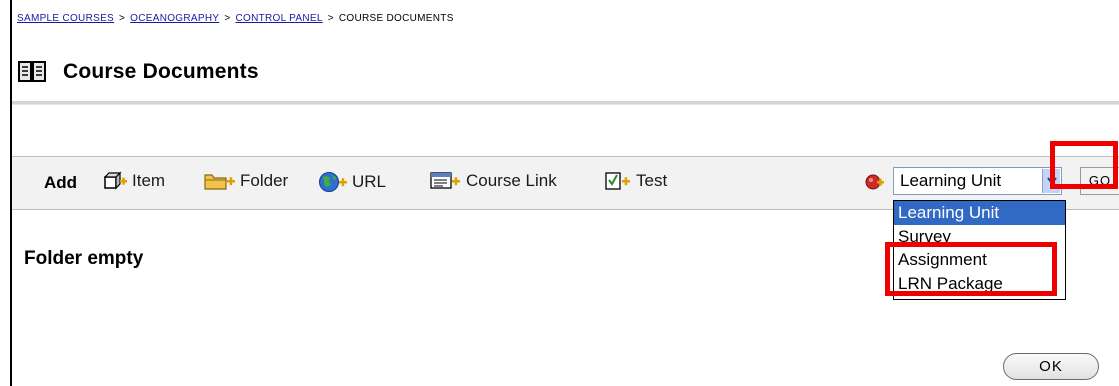 Image resolution: width=1119 pixels, height=386 pixels. I want to click on add-url-button: URL, so click(352, 182).